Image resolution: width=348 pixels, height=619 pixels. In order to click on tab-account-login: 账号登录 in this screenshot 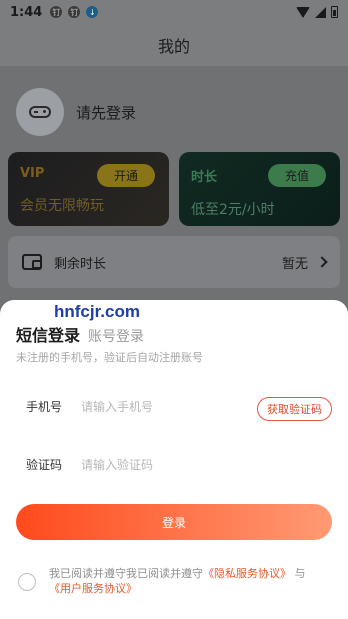, I will do `click(116, 336)`.